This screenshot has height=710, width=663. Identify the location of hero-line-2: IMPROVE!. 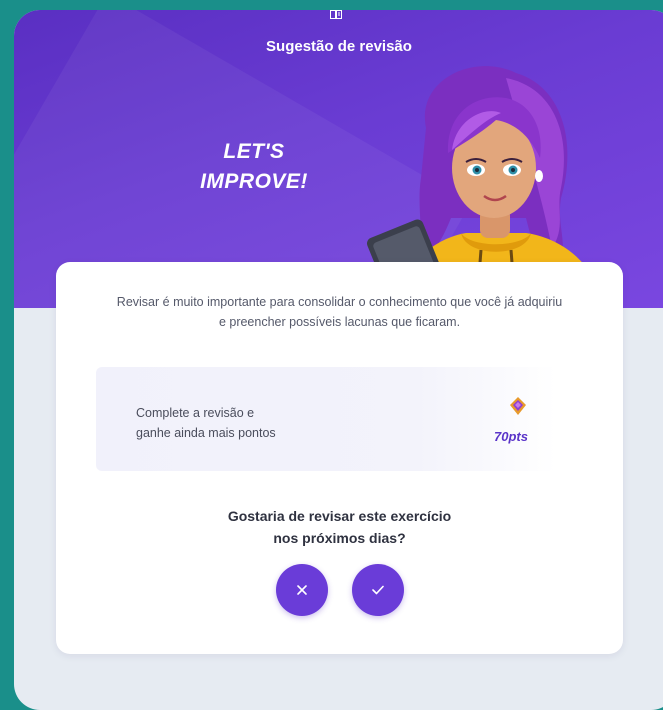
(254, 181).